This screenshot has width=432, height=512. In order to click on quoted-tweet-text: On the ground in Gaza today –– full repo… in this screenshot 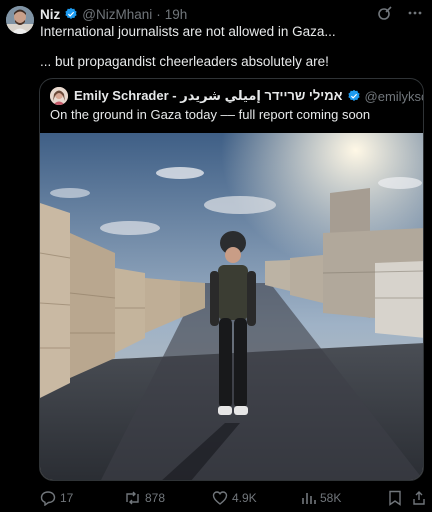, I will do `click(210, 114)`.